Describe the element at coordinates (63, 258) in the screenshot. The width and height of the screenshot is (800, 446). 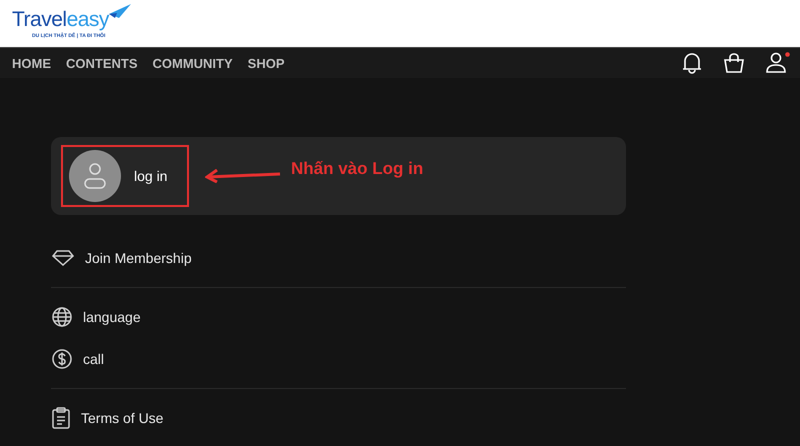
I see `diamond-icon` at that location.